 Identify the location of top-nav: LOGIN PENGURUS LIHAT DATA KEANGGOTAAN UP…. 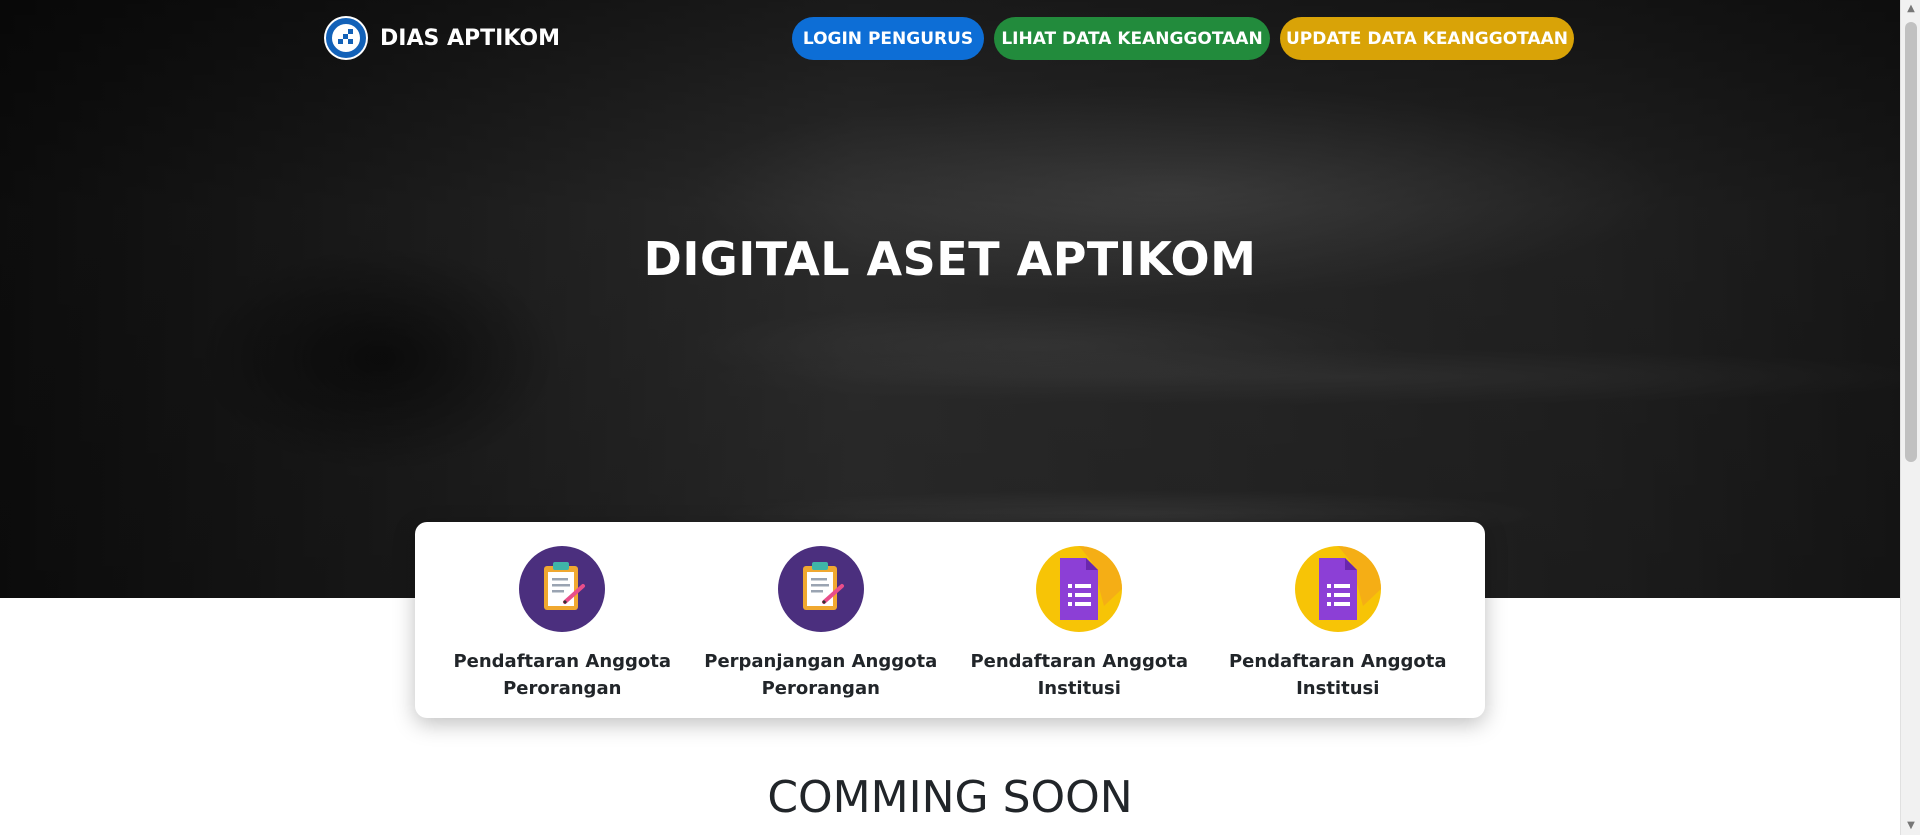
(1183, 38).